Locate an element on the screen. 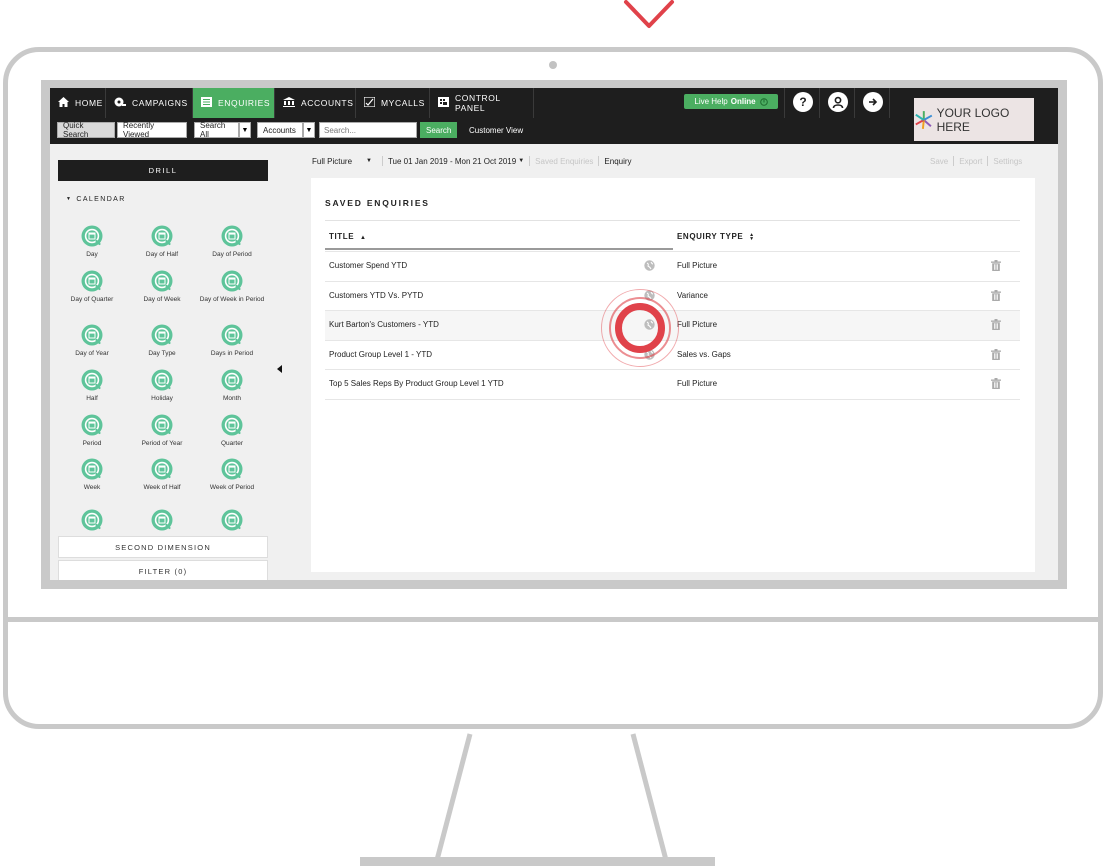 This screenshot has height=868, width=1108. saved-enquiries-link: Saved Enquiries is located at coordinates (564, 161).